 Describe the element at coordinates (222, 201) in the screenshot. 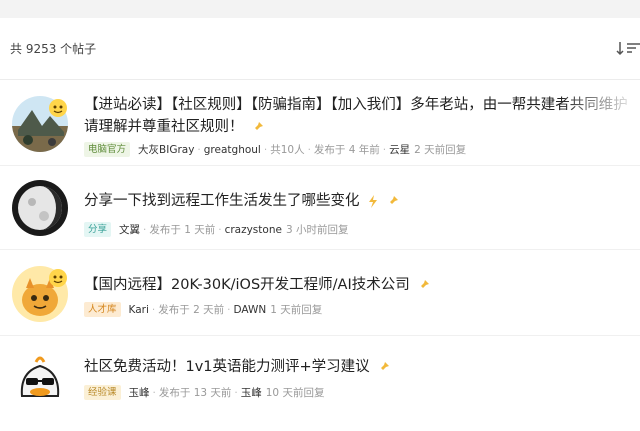

I see `post-title-text: 分享一下找到远程工作生活发生了哪些变化` at that location.